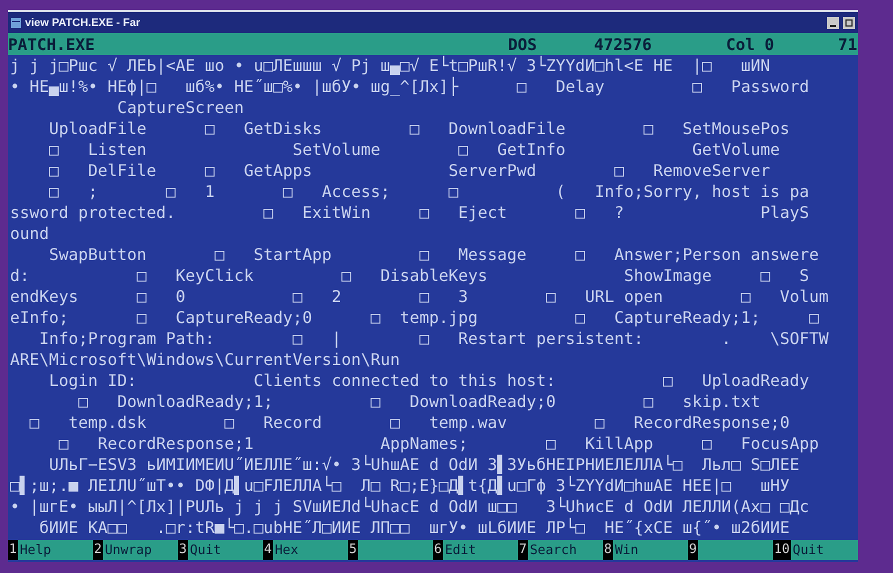  What do you see at coordinates (429, 380) in the screenshot?
I see `text-line: Login ID: Clients connected to this host: □ UploadReady` at bounding box center [429, 380].